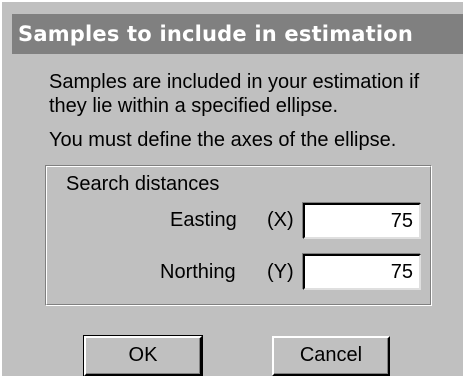 The image size is (463, 376). Describe the element at coordinates (280, 220) in the screenshot. I see `easting-axis-label: (X)` at that location.